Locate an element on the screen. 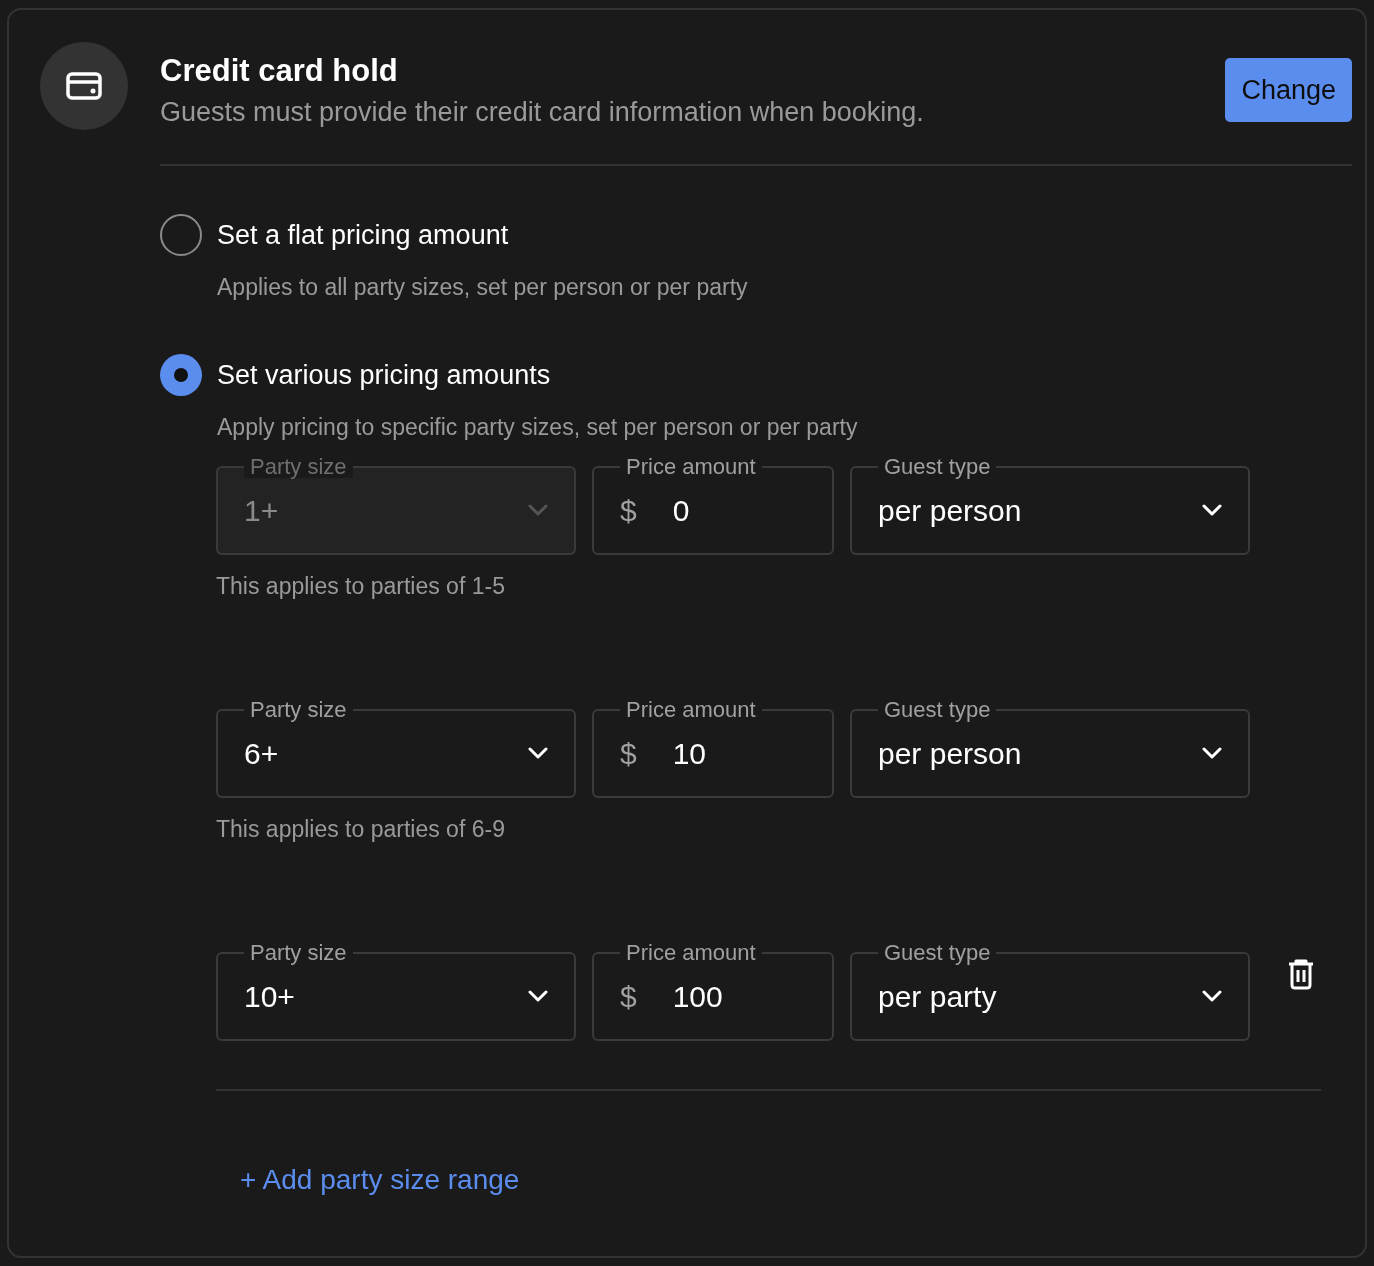 This screenshot has width=1374, height=1266. price-value: 10 is located at coordinates (689, 753).